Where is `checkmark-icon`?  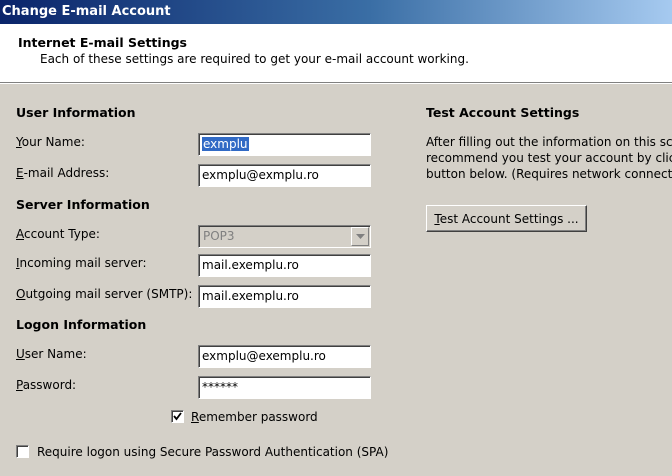 checkmark-icon is located at coordinates (177, 416).